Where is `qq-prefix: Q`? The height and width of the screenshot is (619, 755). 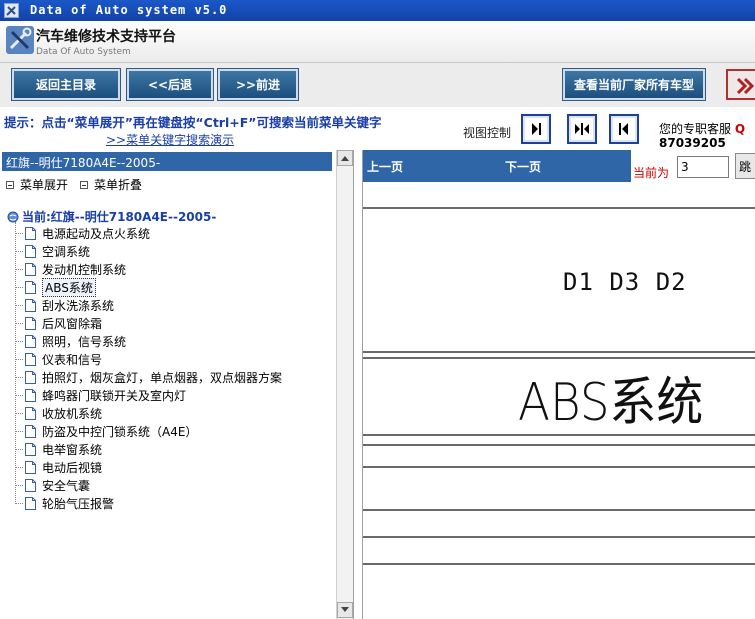
qq-prefix: Q is located at coordinates (740, 129).